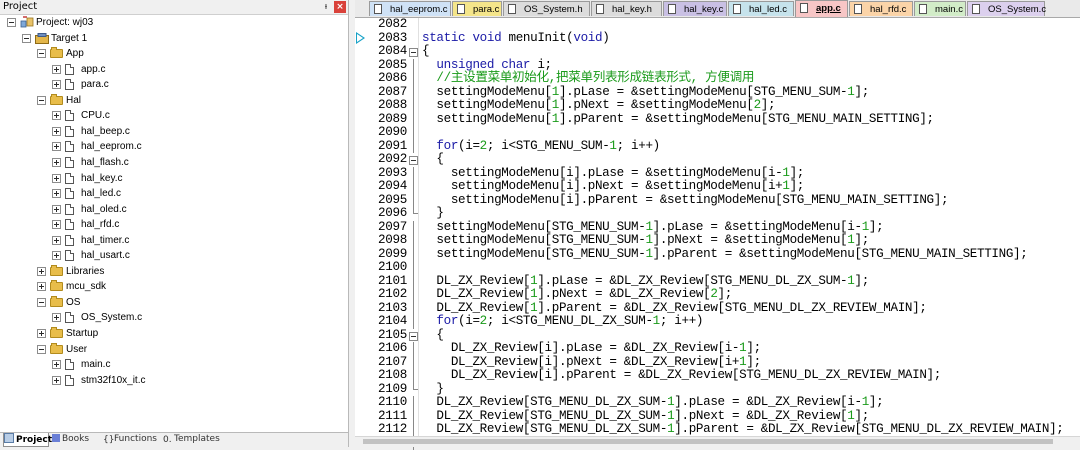 The height and width of the screenshot is (450, 1080). I want to click on editor-tab: app.c, so click(821, 8).